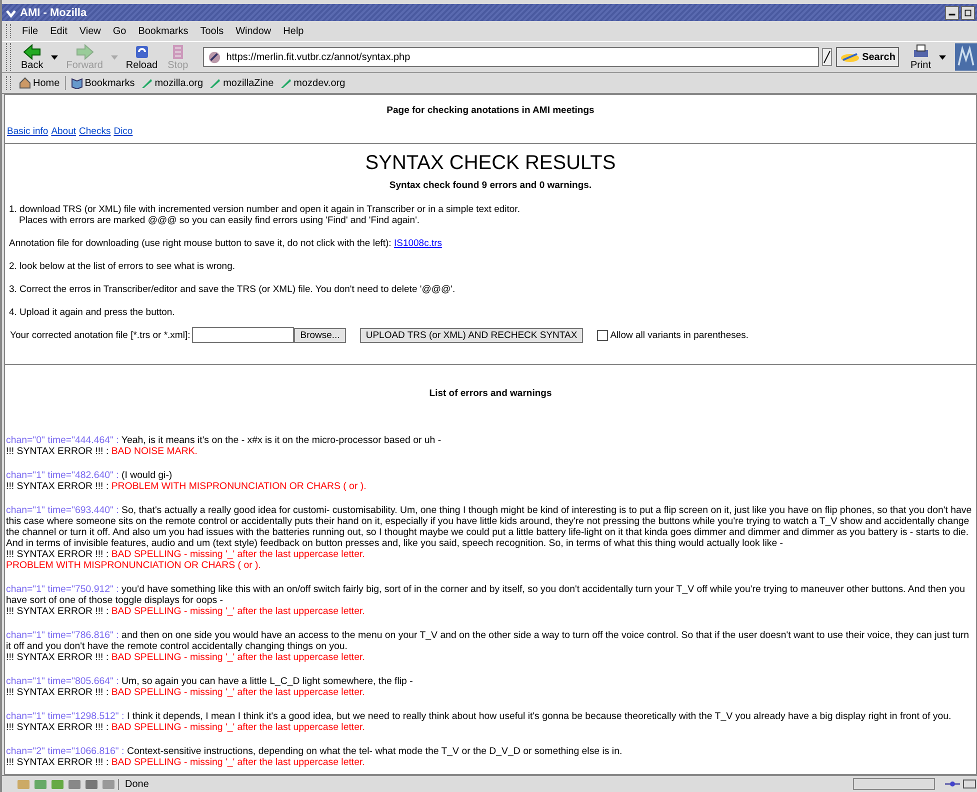 Image resolution: width=977 pixels, height=792 pixels. What do you see at coordinates (490, 393) in the screenshot?
I see `section-title: List of errors and warnings` at bounding box center [490, 393].